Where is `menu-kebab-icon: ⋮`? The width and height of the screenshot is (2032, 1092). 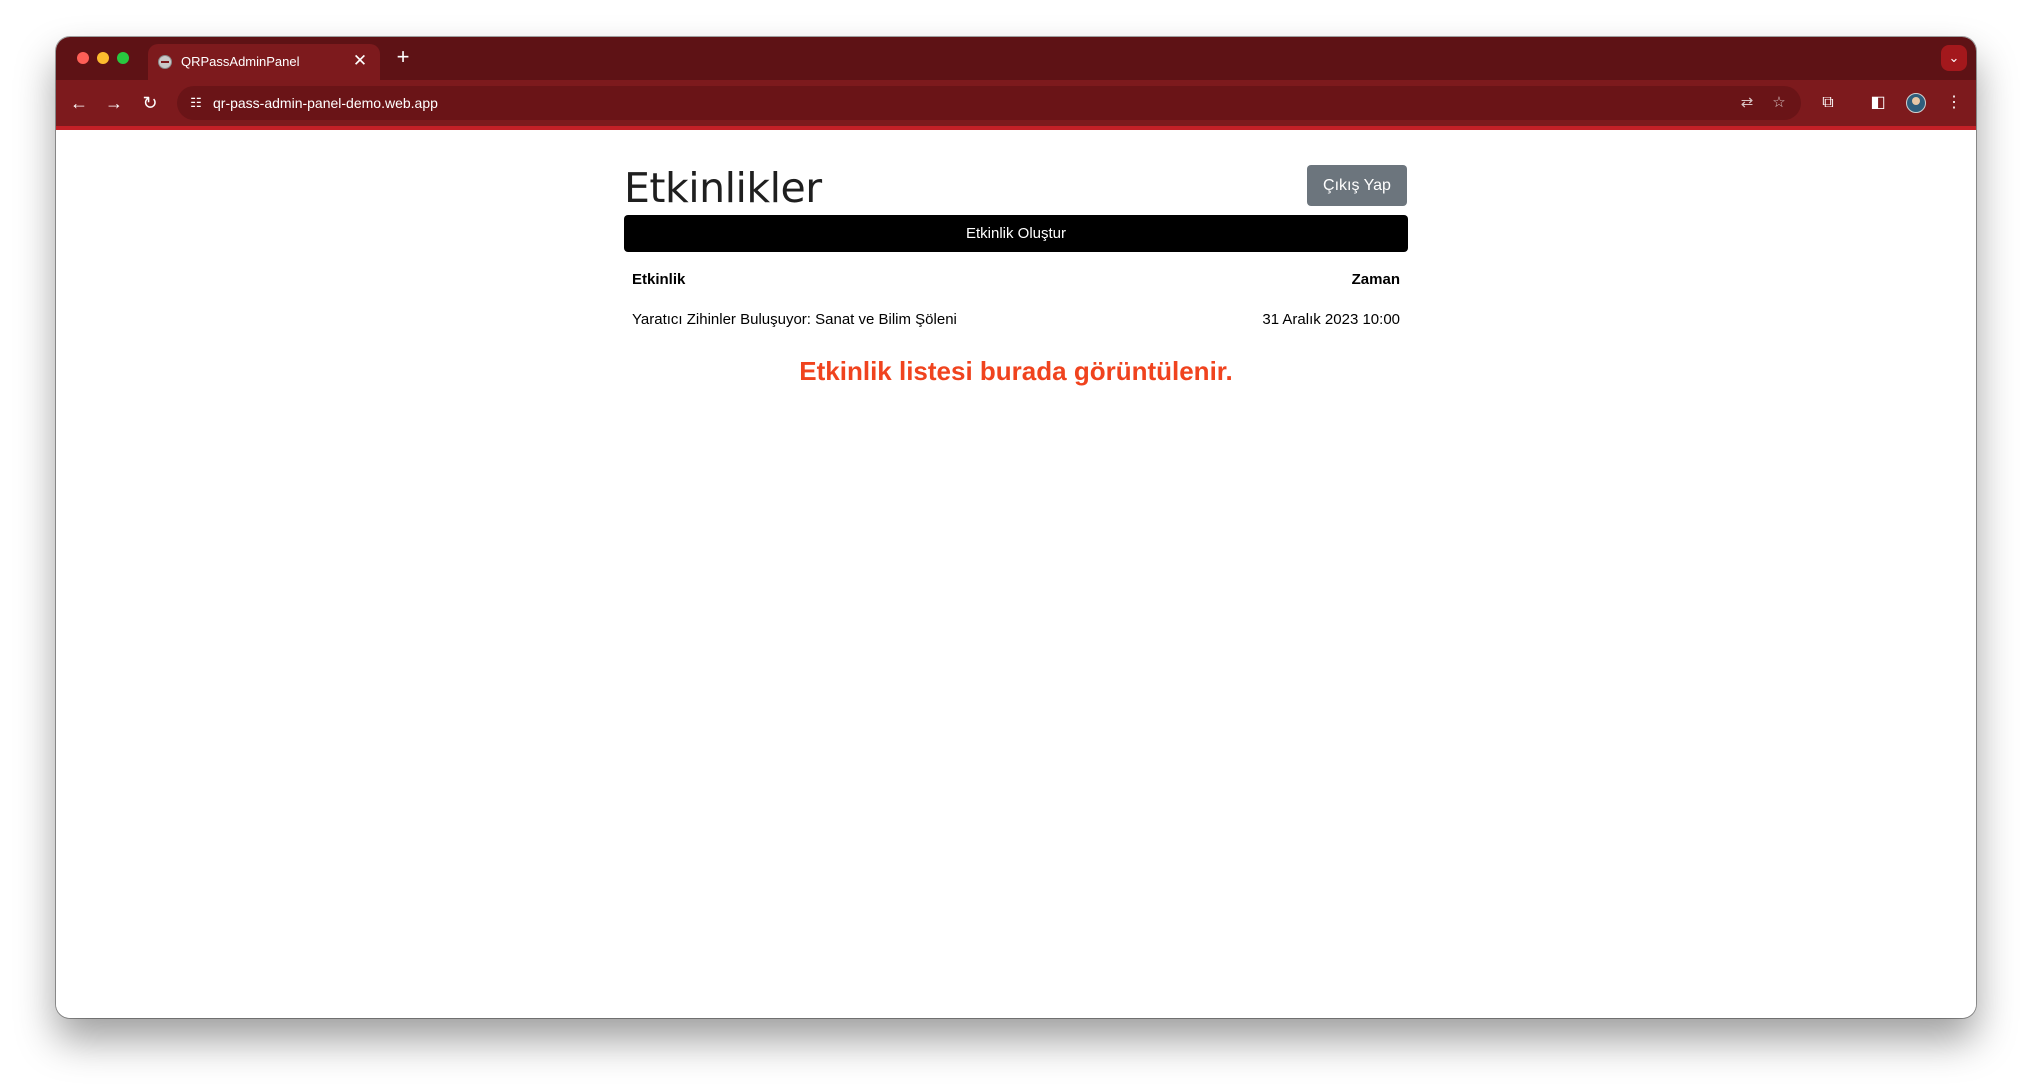 menu-kebab-icon: ⋮ is located at coordinates (1954, 103).